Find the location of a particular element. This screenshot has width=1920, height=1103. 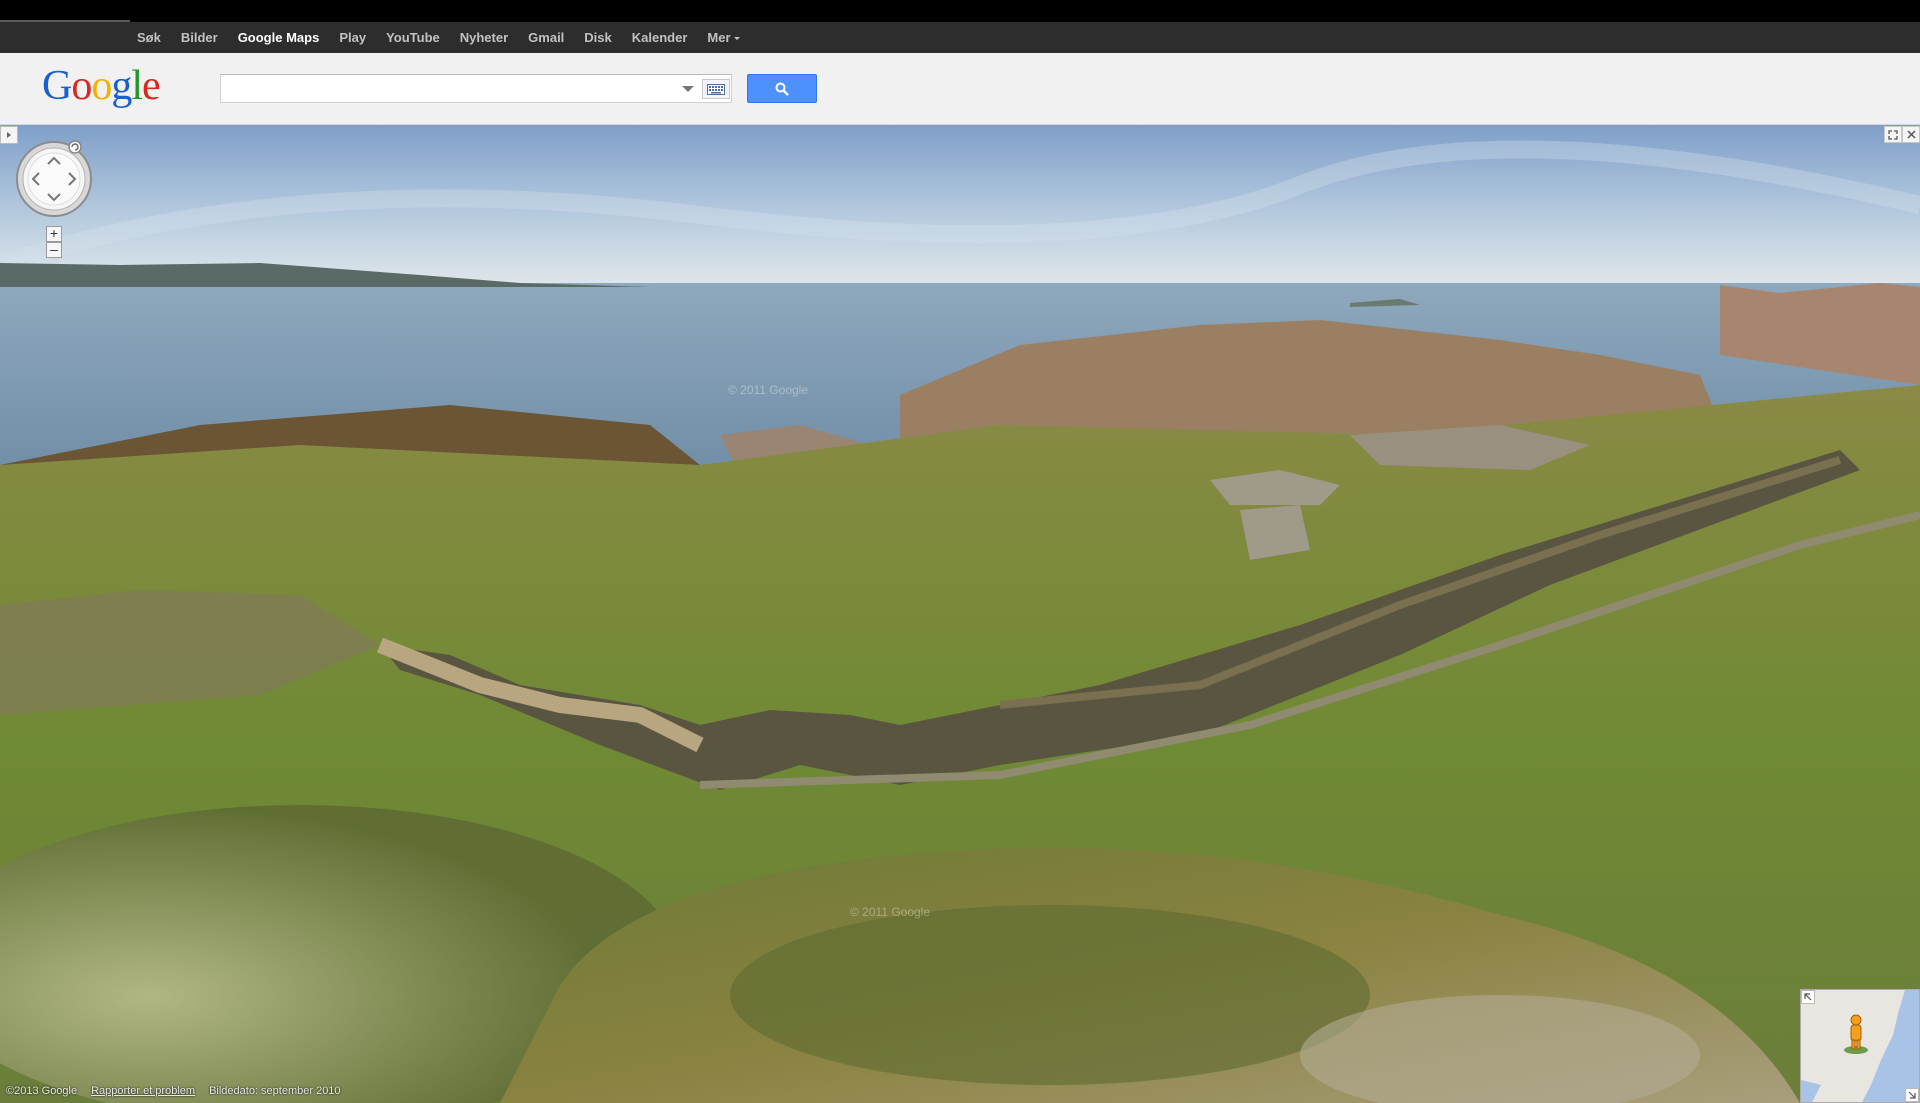

zoom-out-button: – is located at coordinates (54, 250).